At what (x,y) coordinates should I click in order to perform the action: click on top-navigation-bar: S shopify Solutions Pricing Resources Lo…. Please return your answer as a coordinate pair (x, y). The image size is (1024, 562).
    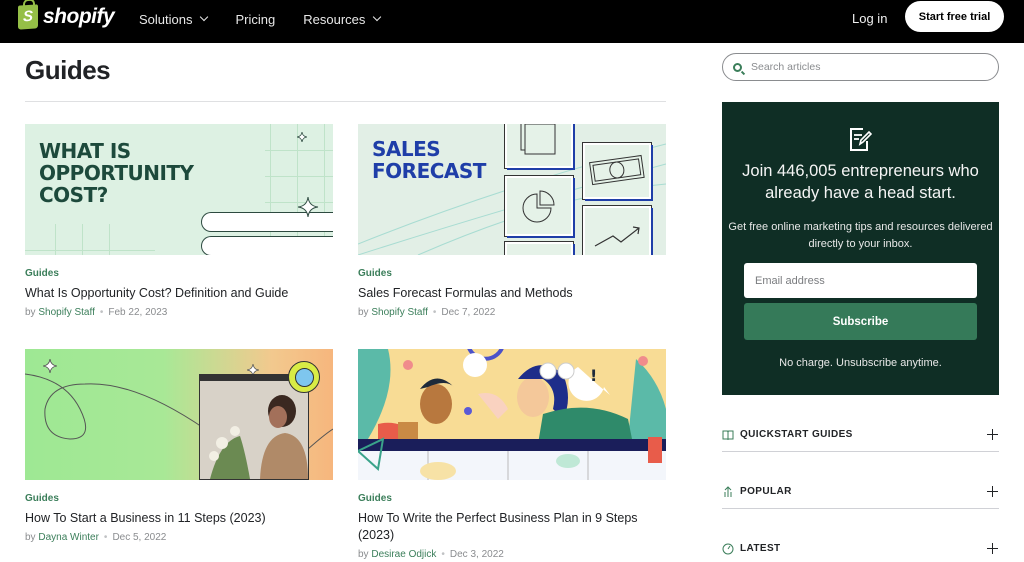
    Looking at the image, I should click on (512, 21).